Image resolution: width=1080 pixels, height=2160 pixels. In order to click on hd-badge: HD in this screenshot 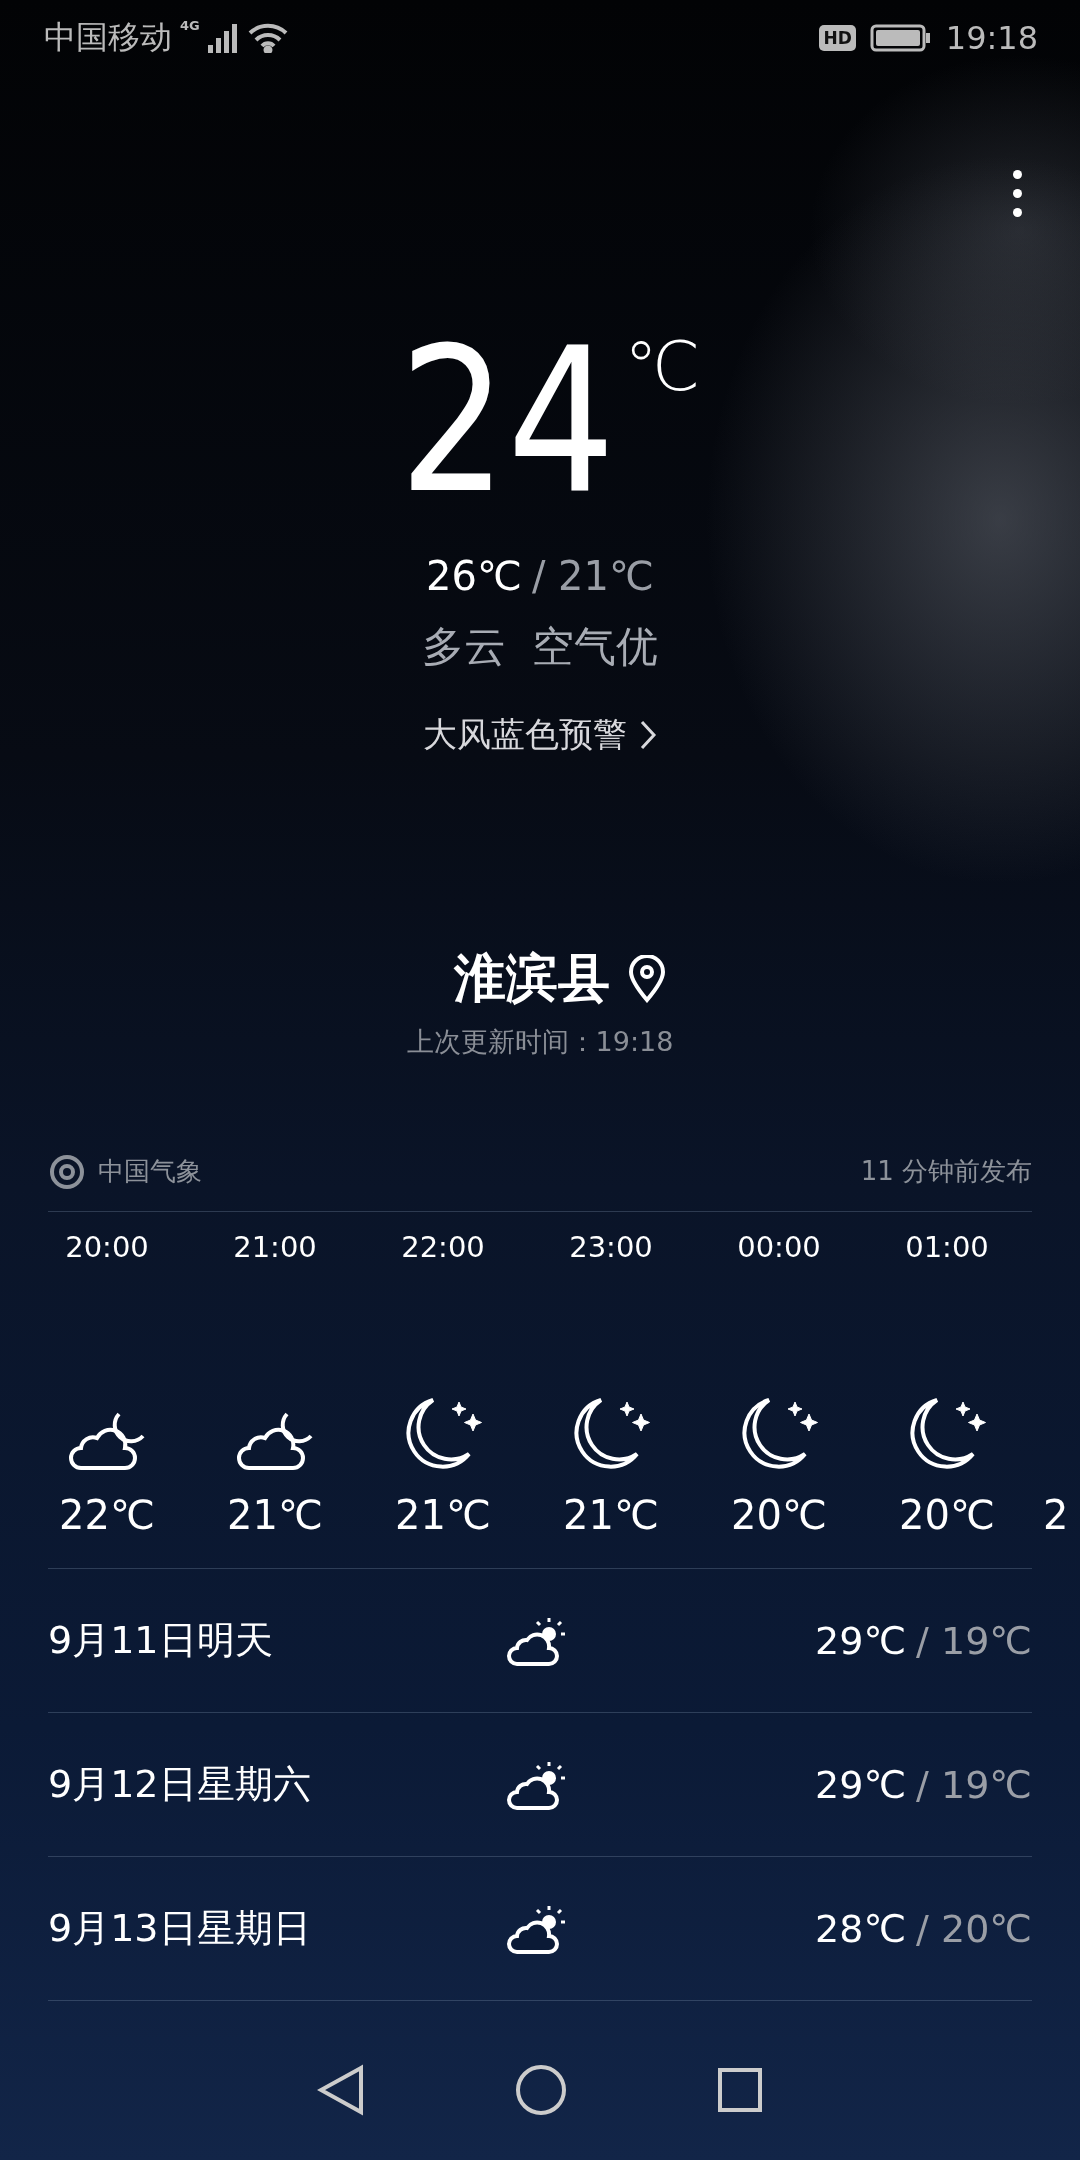, I will do `click(837, 38)`.